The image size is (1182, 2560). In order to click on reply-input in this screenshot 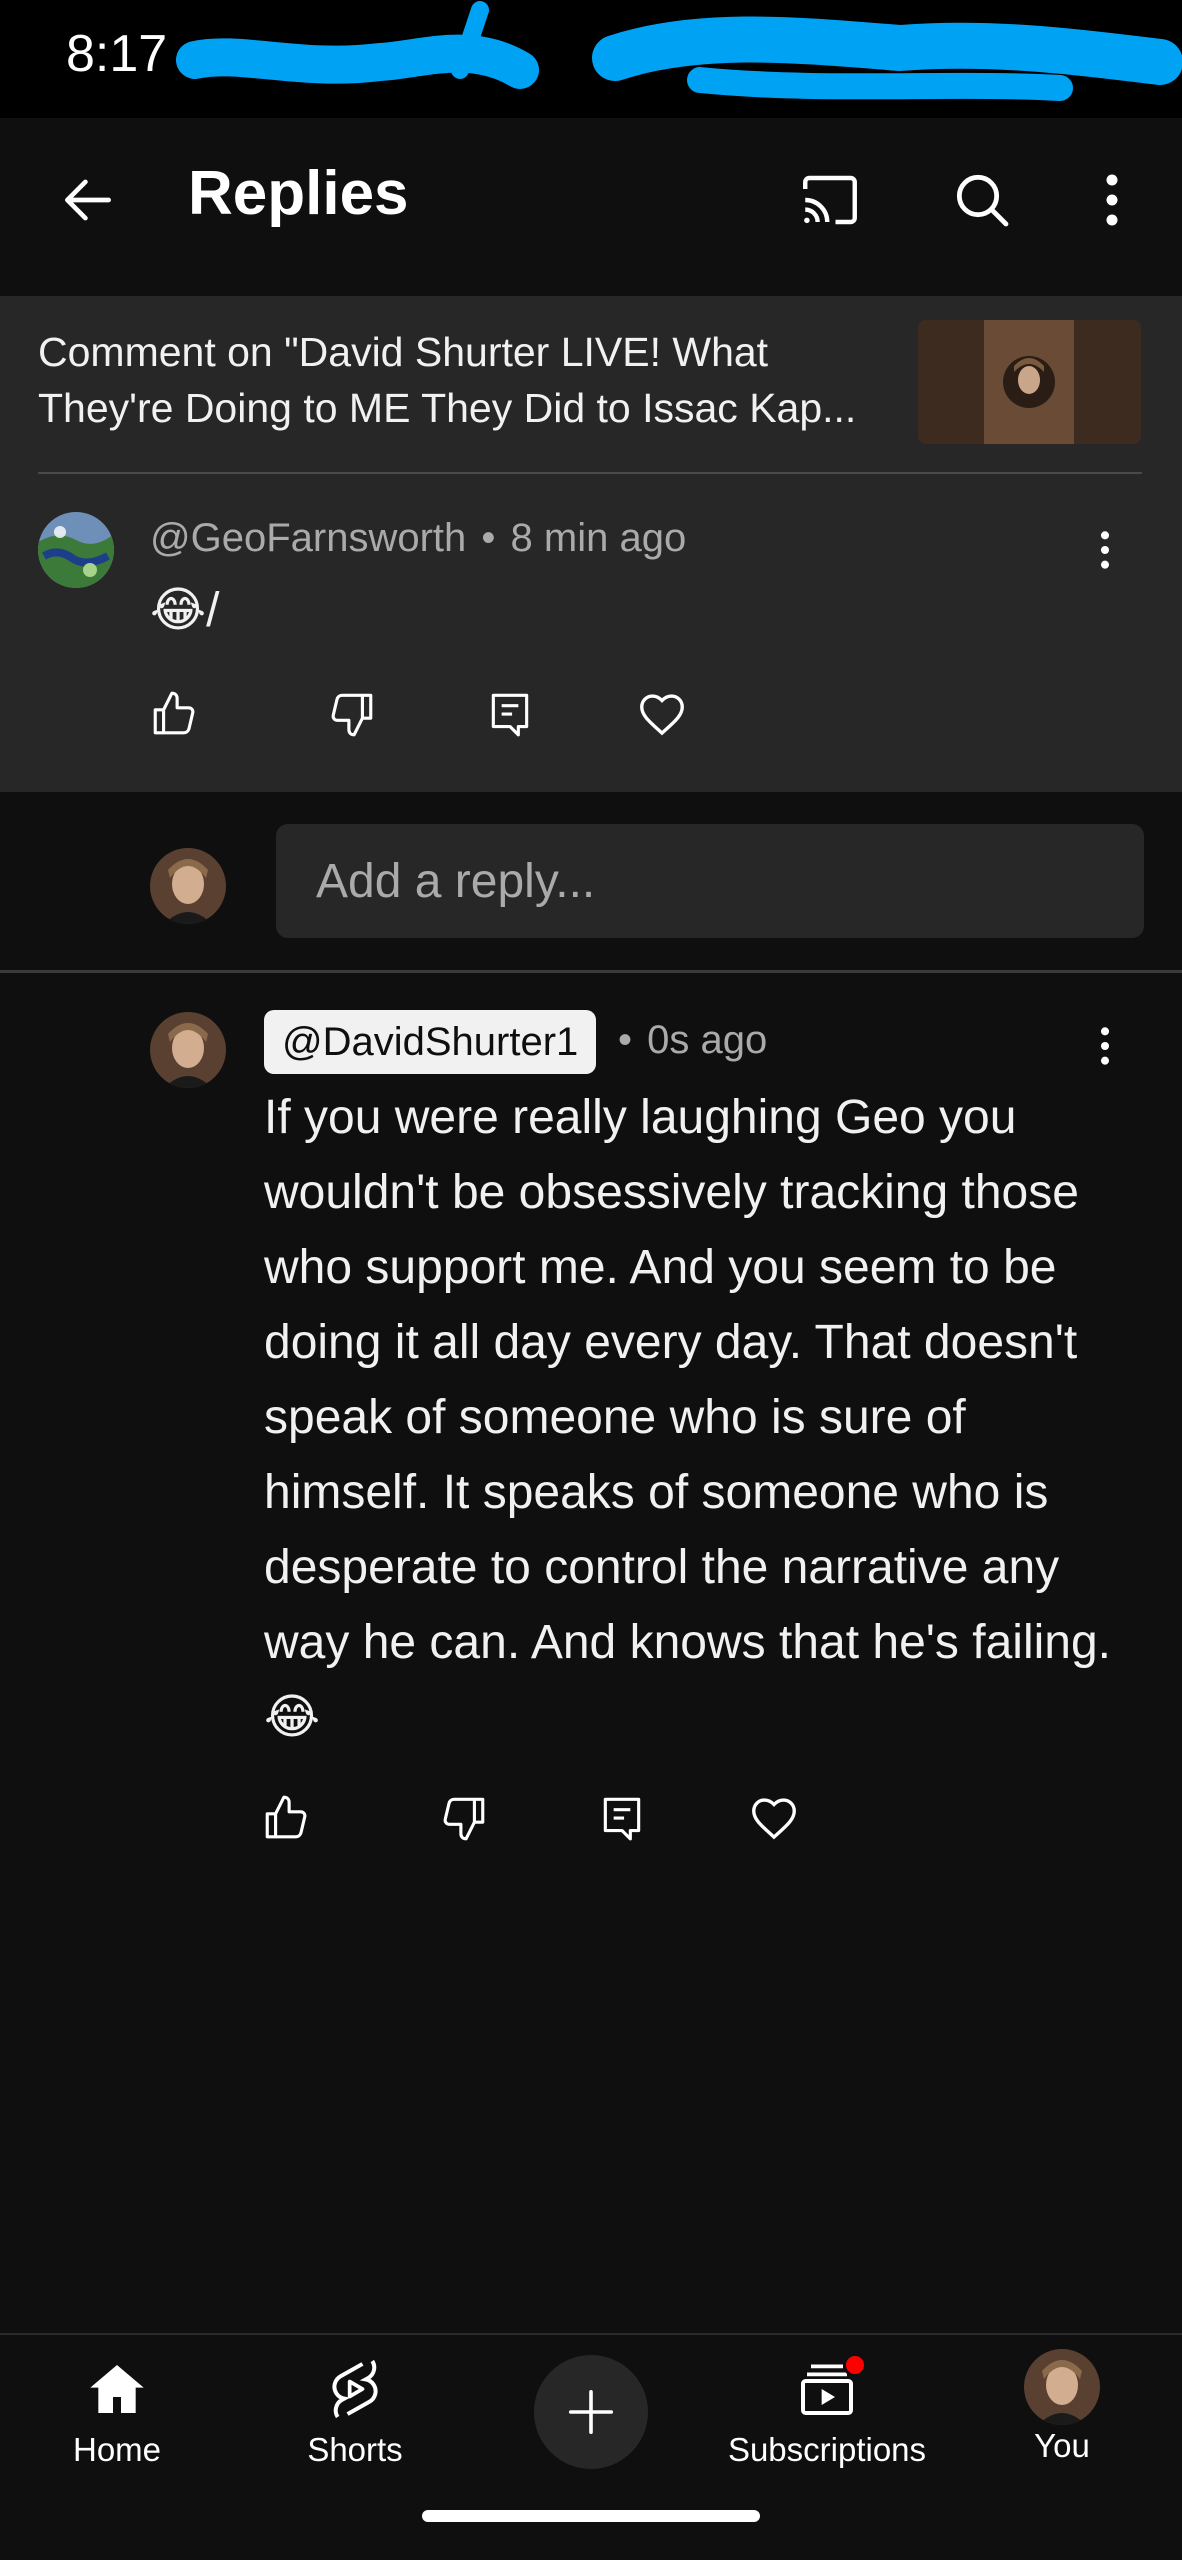, I will do `click(710, 881)`.